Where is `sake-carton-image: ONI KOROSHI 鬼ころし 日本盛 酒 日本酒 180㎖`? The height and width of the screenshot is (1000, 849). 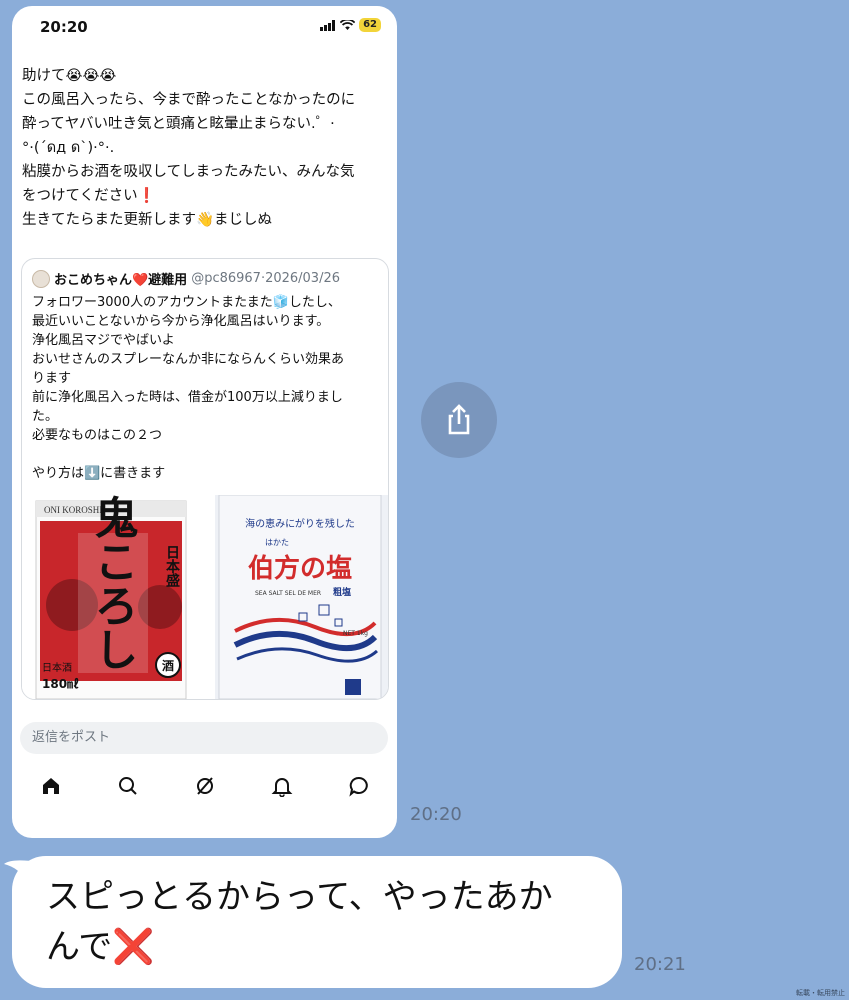
sake-carton-image: ONI KOROSHI 鬼ころし 日本盛 酒 日本酒 180㎖ is located at coordinates (117, 597).